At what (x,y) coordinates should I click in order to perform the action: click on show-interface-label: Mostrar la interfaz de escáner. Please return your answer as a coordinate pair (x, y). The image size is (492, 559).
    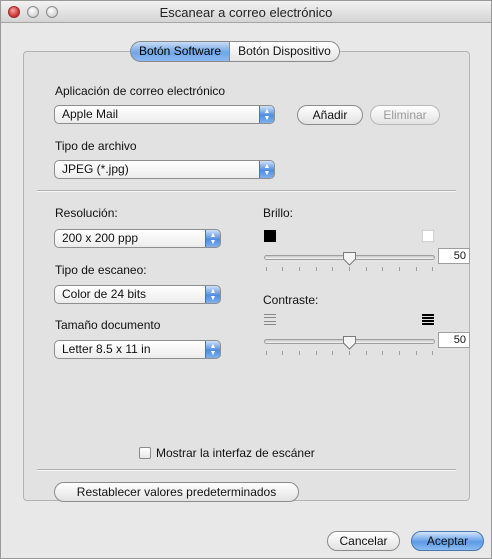
    Looking at the image, I should click on (235, 453).